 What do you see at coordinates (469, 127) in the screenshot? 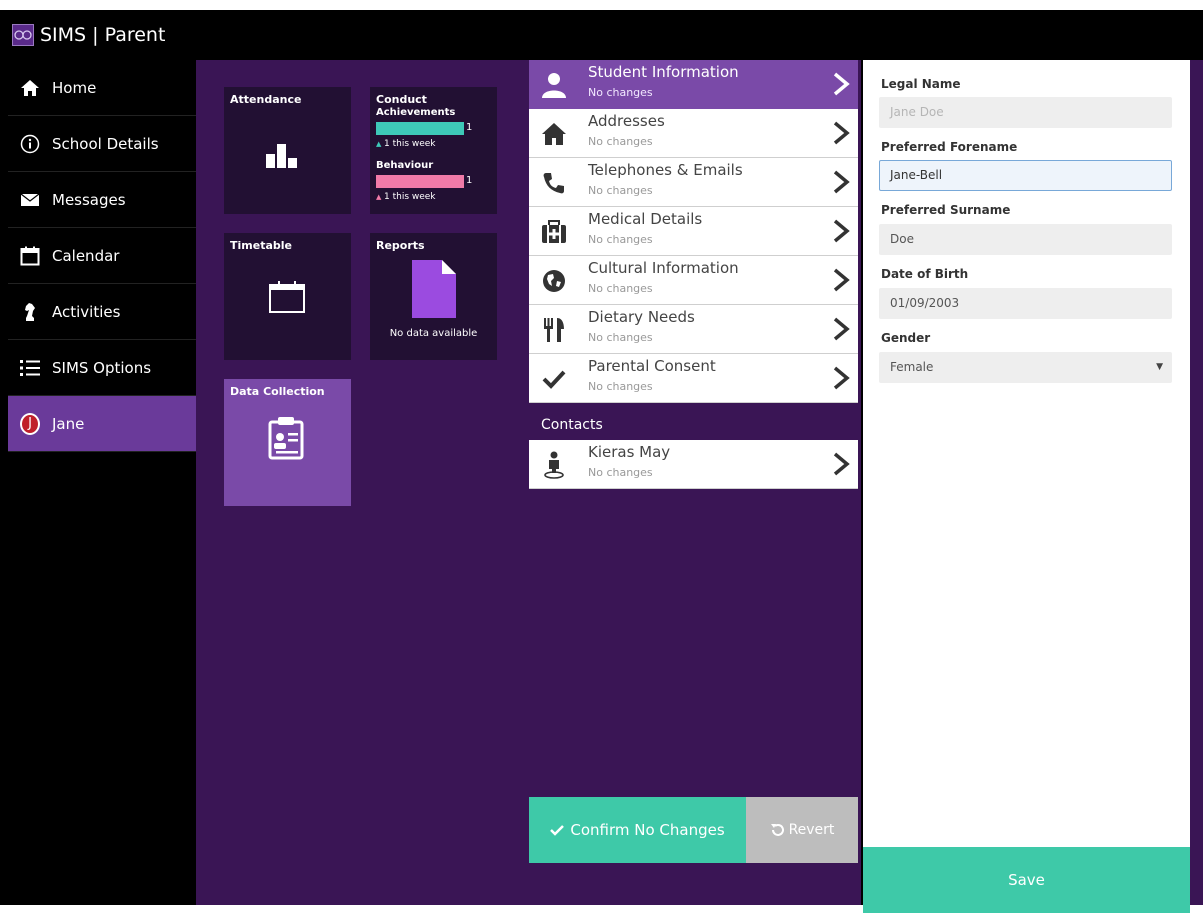
I see `achievements-count: 1` at bounding box center [469, 127].